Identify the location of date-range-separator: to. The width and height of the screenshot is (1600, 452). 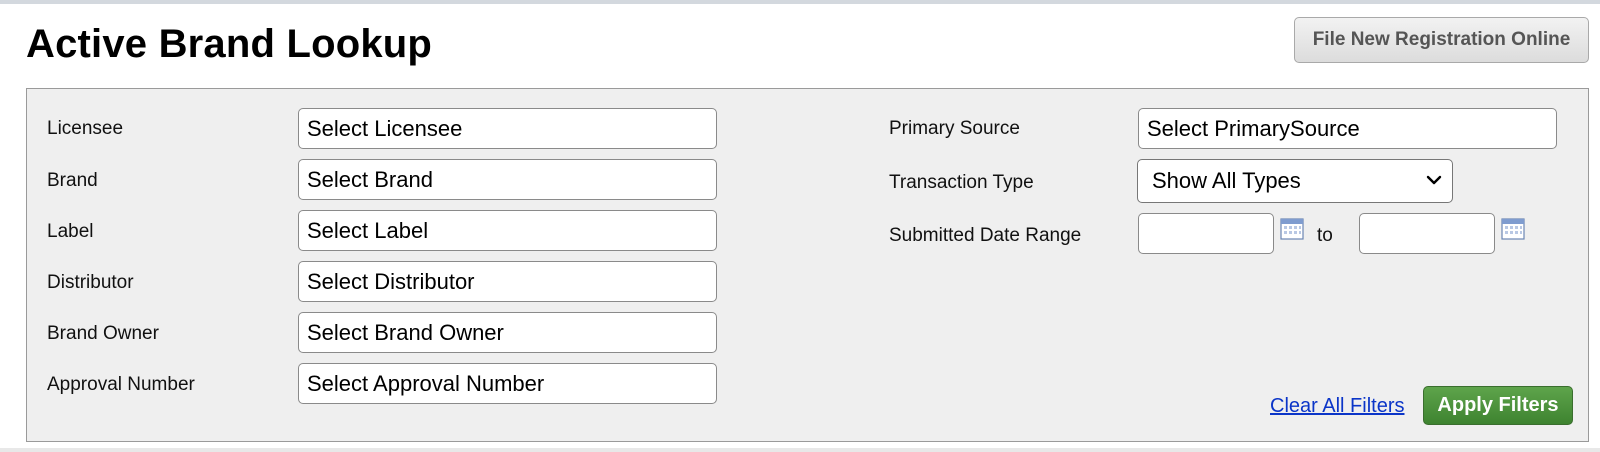
(1325, 235).